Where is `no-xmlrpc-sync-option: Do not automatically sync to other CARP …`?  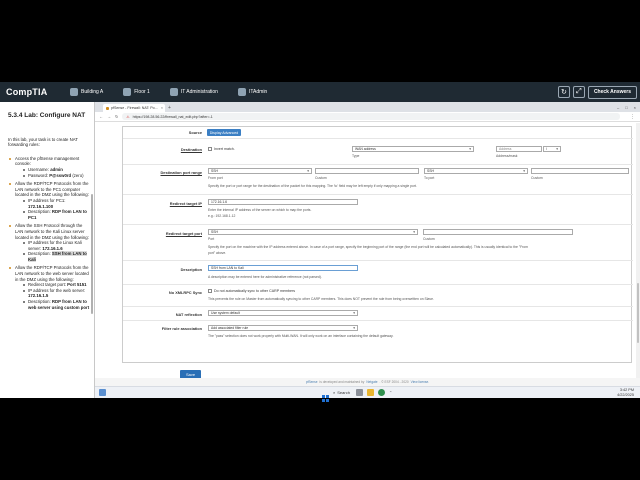
no-xmlrpc-sync-option: Do not automatically sync to other CARP … is located at coordinates (251, 291).